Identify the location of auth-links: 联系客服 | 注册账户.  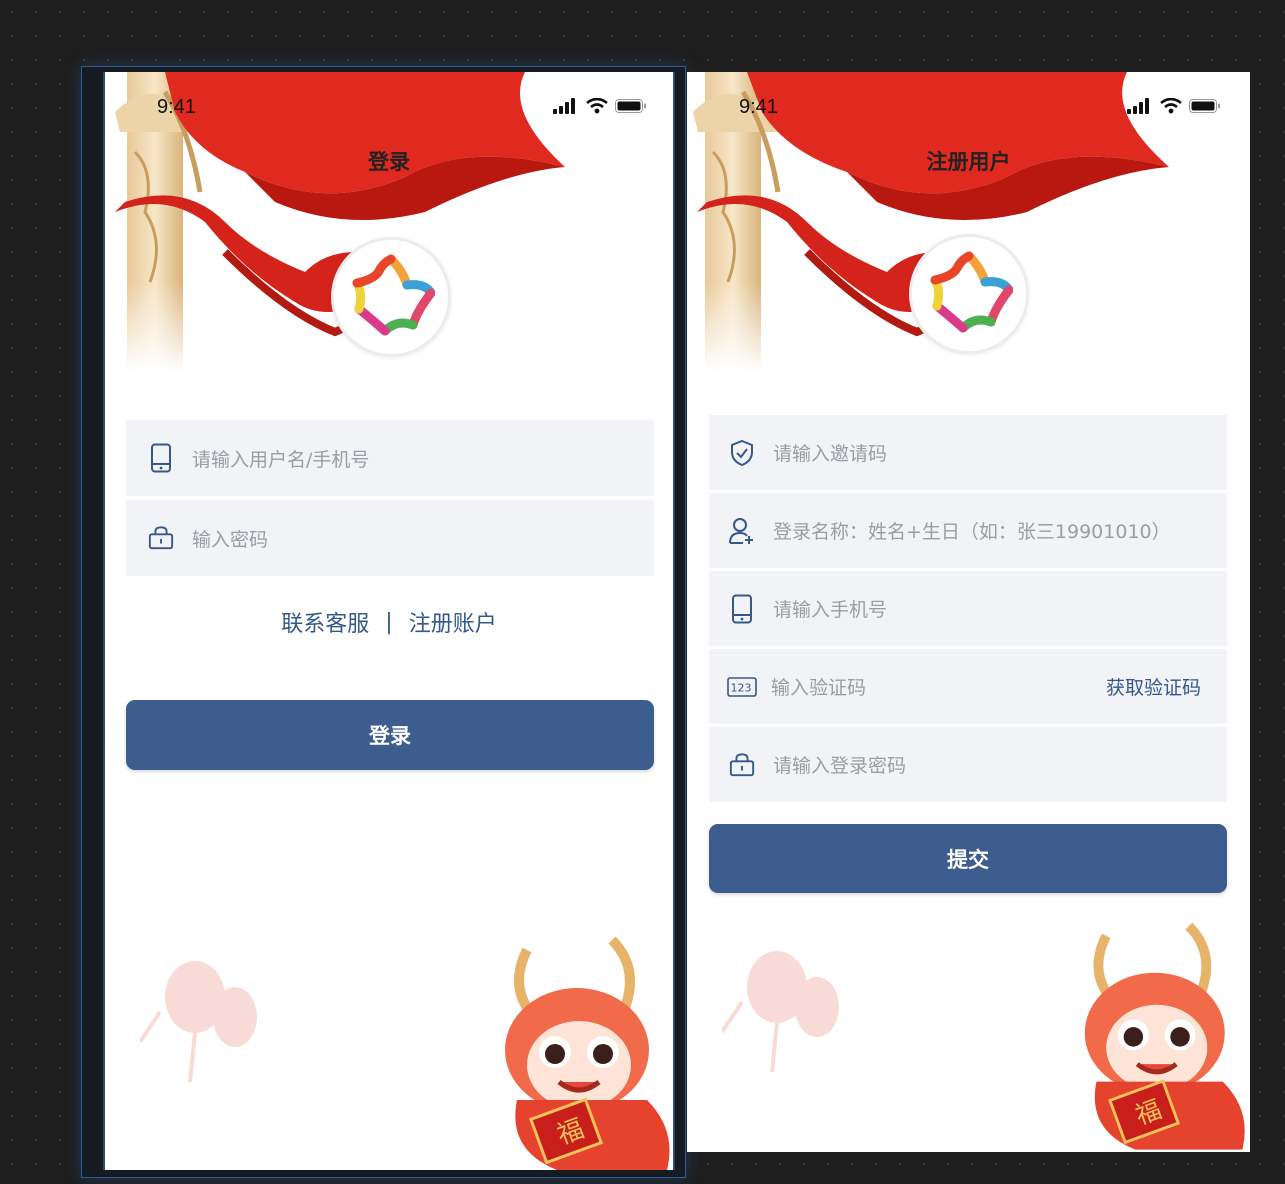
(389, 622).